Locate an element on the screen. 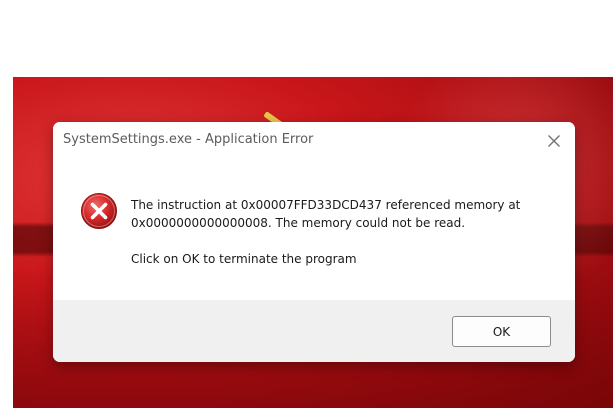 The image size is (613, 408). close-icon is located at coordinates (554, 141).